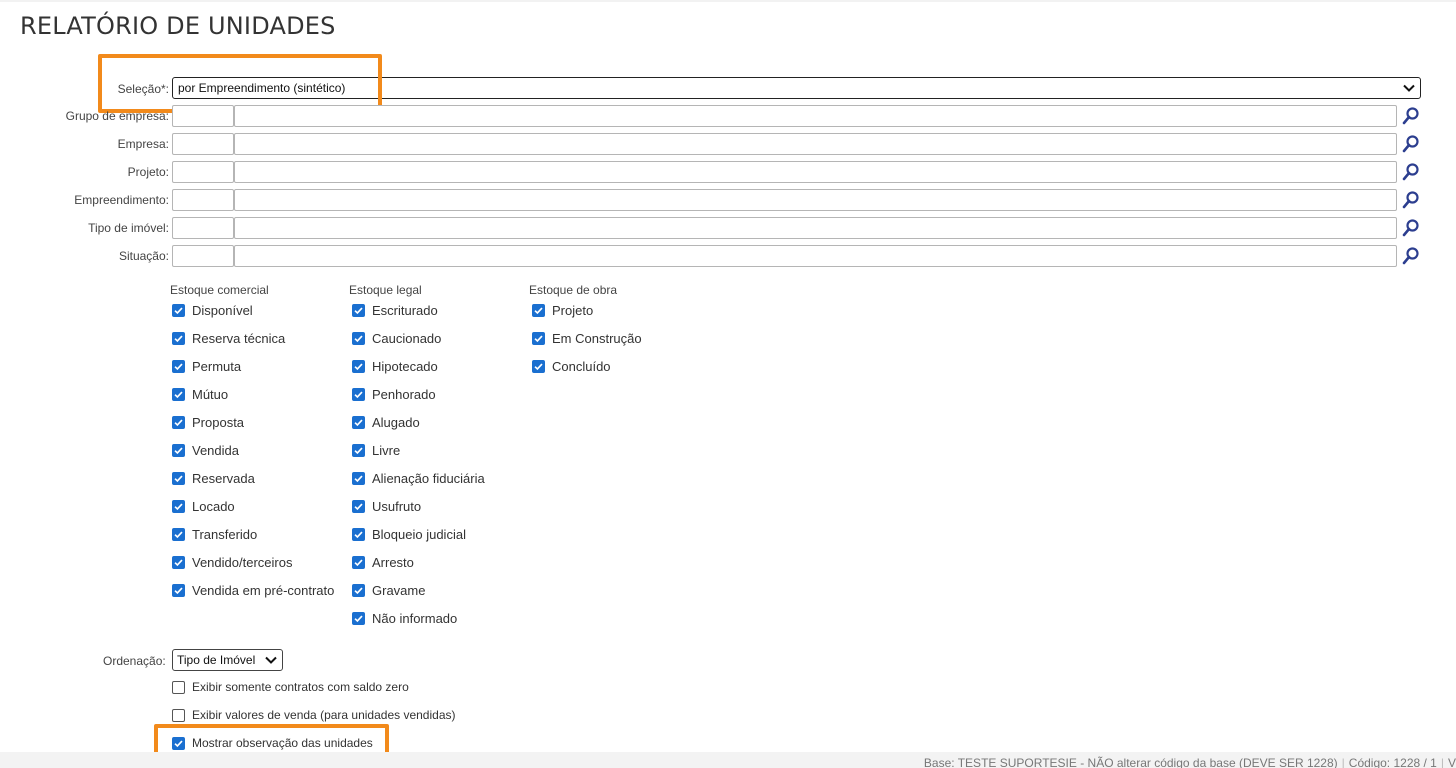  I want to click on stock-checkbox-item: Bloqueio judicial, so click(409, 534).